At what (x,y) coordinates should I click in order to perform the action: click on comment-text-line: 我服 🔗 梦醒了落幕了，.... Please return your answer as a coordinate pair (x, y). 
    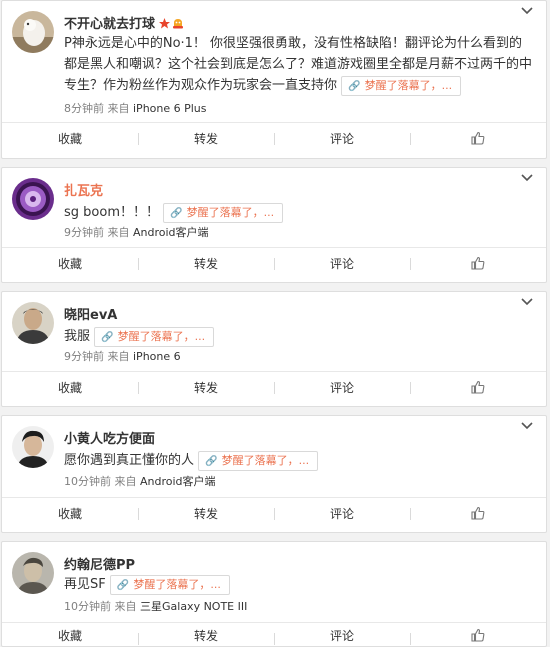
    Looking at the image, I should click on (299, 336).